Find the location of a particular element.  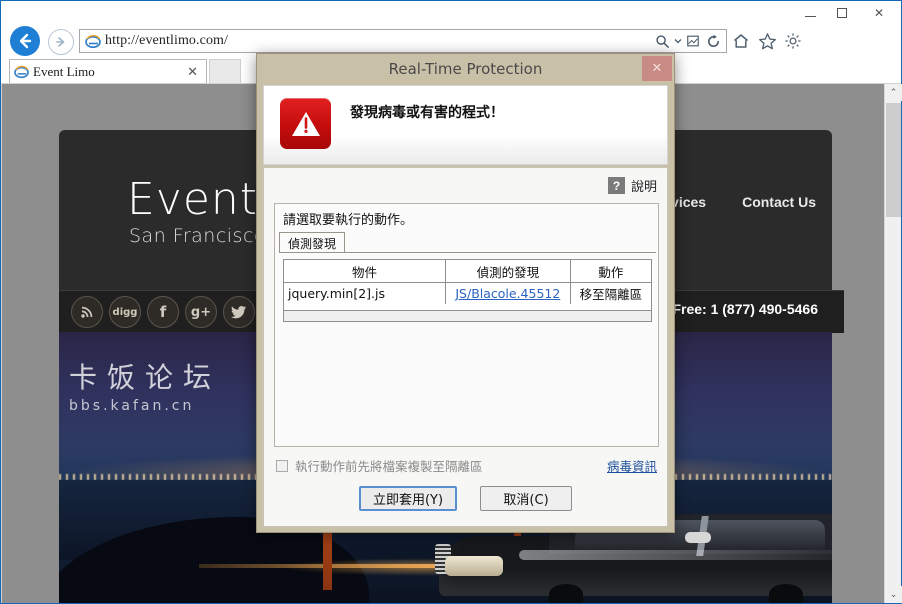

detection-tabs: 偵測發現 is located at coordinates (312, 242).